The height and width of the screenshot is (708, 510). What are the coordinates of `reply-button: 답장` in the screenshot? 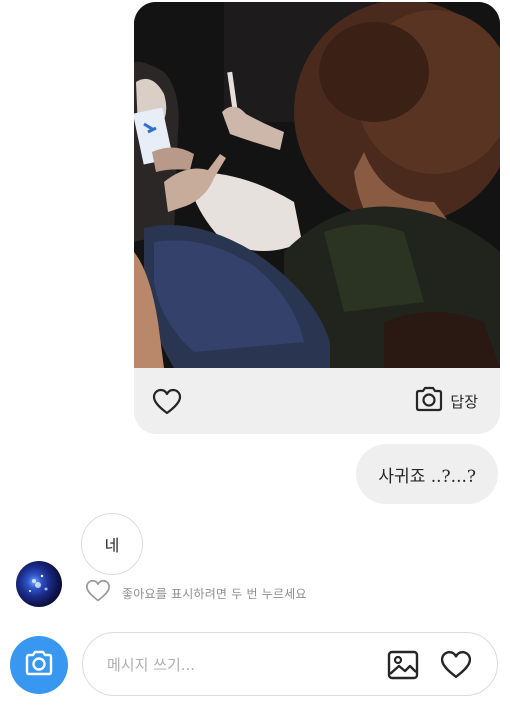 It's located at (446, 401).